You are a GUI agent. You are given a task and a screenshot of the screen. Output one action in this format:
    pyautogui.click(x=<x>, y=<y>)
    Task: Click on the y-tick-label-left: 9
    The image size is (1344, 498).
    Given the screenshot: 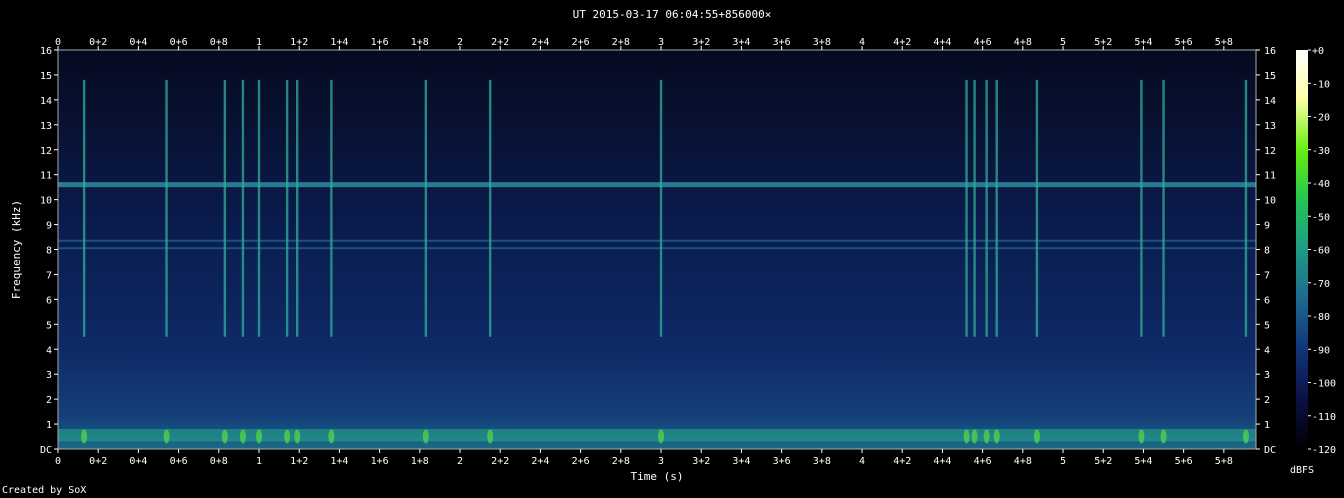 What is the action you would take?
    pyautogui.click(x=49, y=226)
    